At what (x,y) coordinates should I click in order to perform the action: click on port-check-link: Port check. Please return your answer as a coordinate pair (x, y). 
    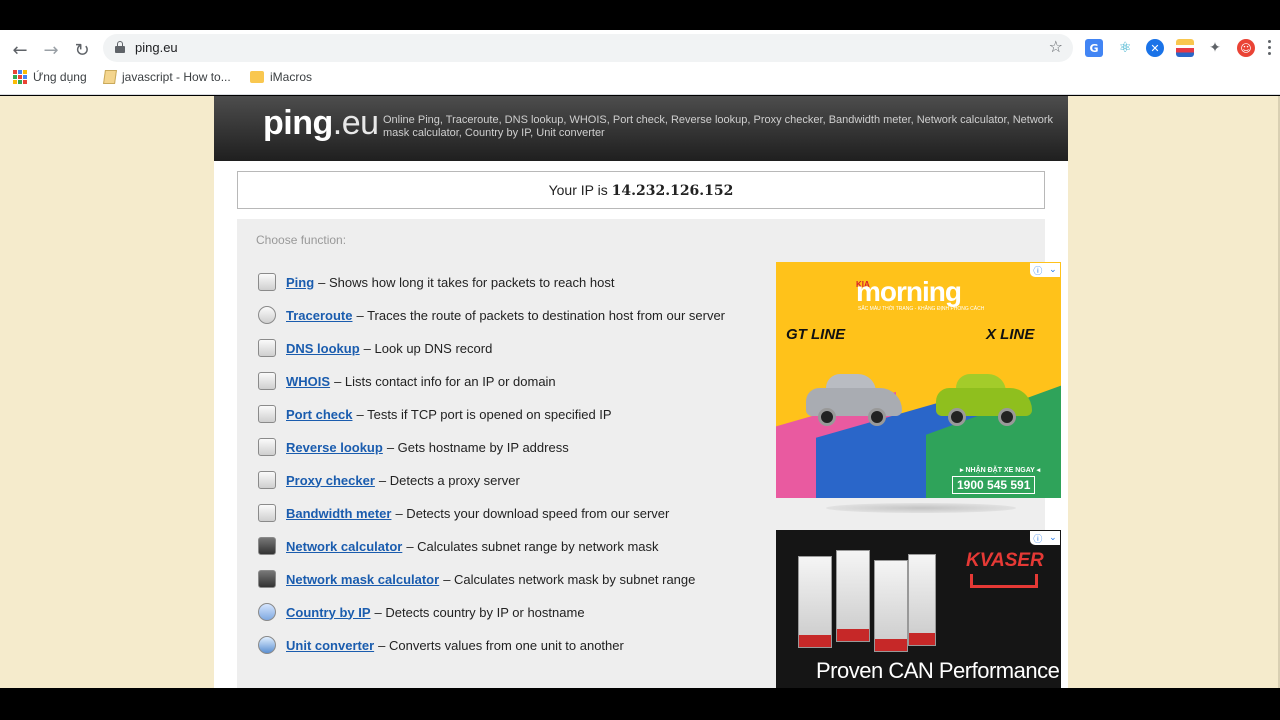
    Looking at the image, I should click on (319, 414).